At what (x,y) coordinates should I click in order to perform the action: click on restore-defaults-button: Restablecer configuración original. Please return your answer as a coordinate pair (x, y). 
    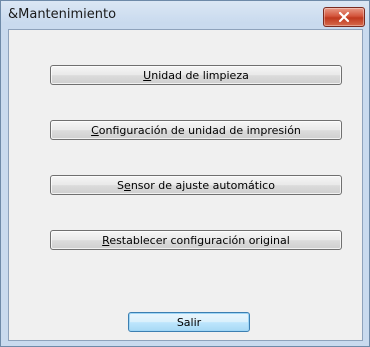
    Looking at the image, I should click on (196, 240).